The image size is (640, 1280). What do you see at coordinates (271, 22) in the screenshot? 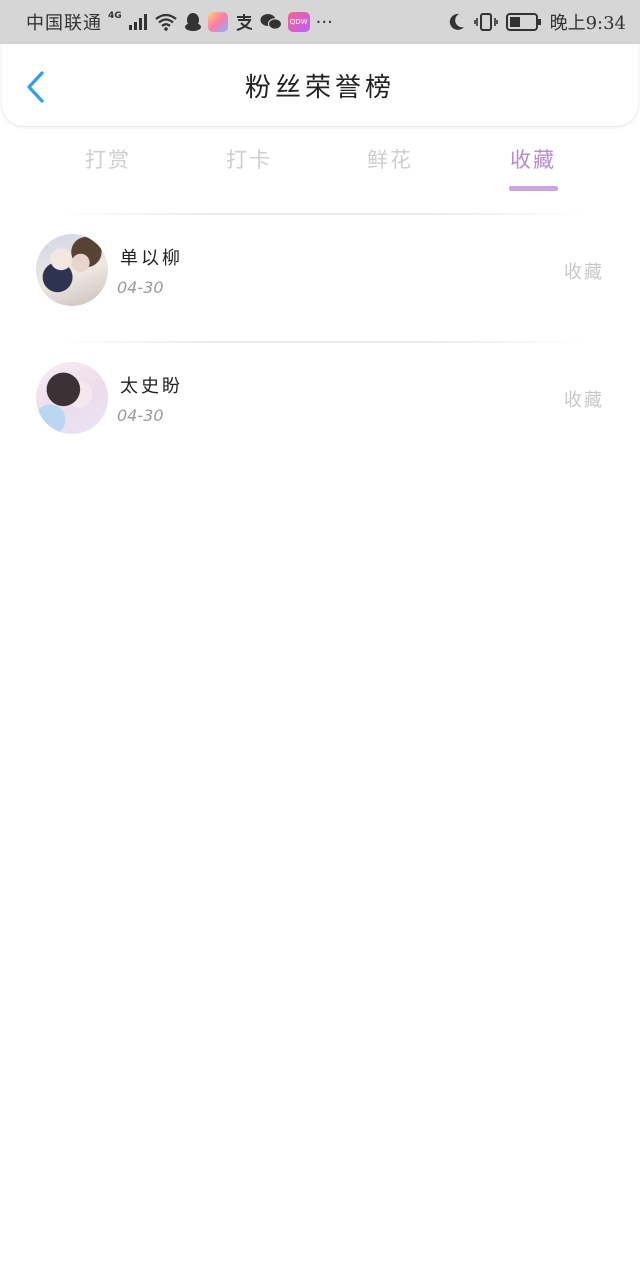
I see `wechat-icon` at bounding box center [271, 22].